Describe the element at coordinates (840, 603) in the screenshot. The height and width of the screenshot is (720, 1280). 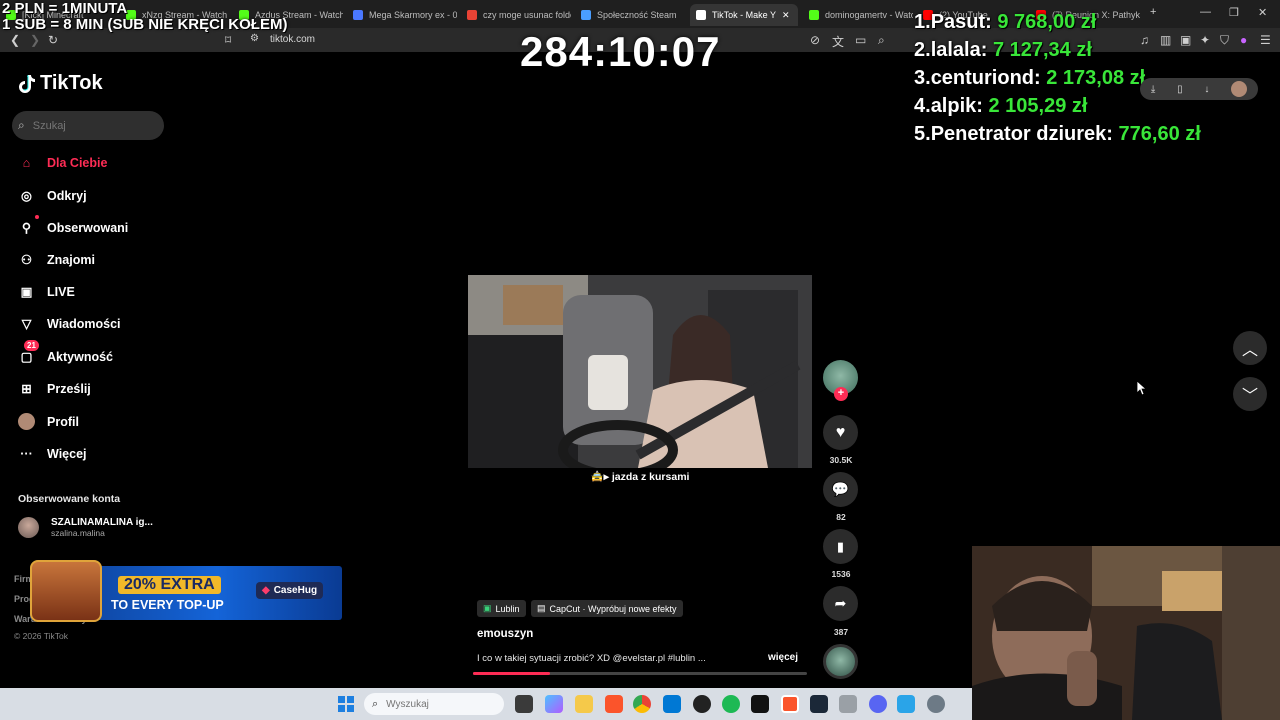
I see `share-button: ➦` at that location.